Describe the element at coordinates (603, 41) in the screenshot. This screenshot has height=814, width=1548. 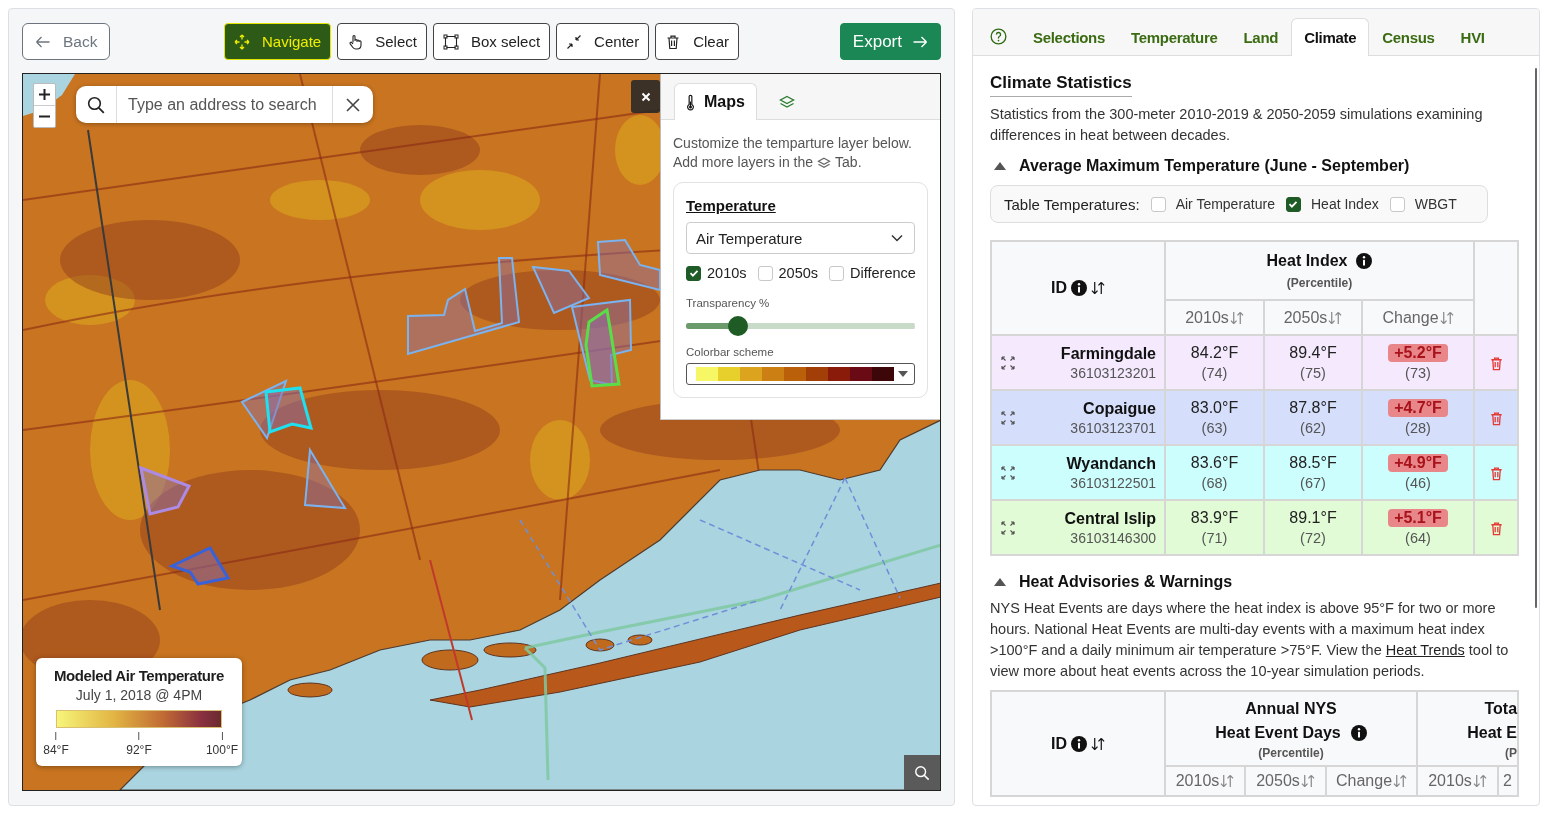
I see `tool-button: Center` at that location.